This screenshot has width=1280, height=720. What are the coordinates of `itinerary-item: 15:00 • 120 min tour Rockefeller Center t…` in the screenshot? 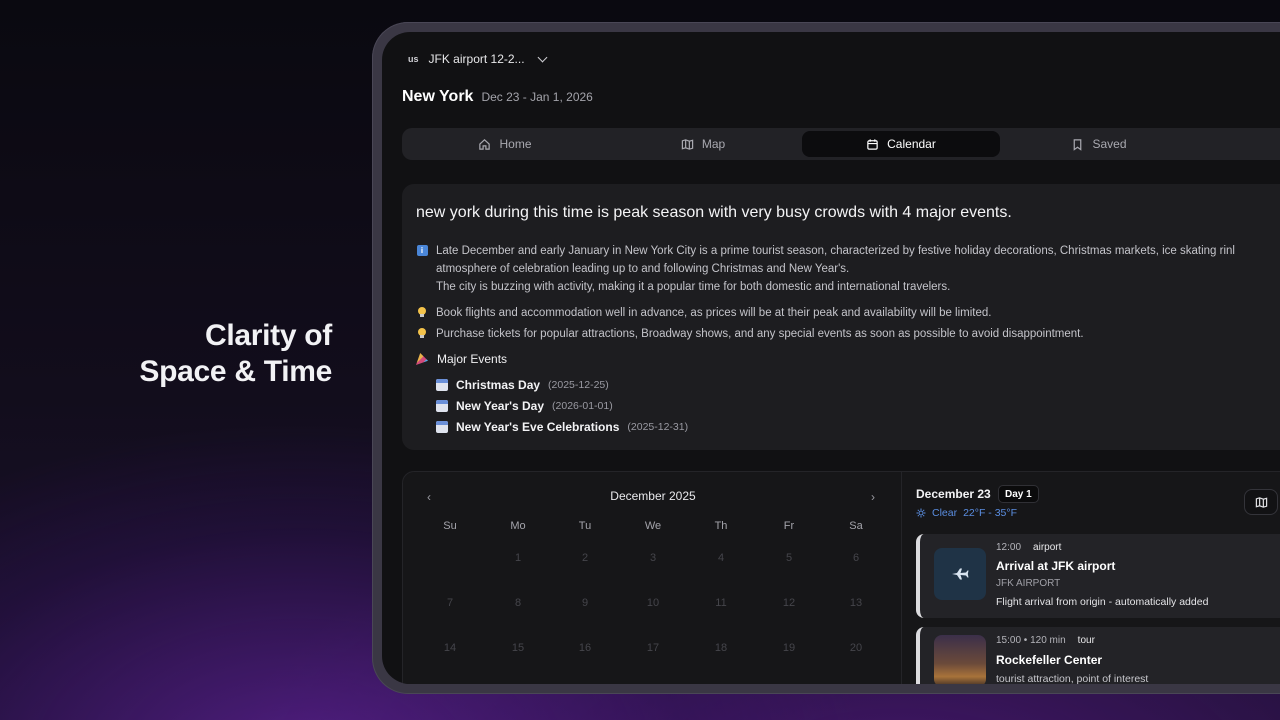 It's located at (1098, 655).